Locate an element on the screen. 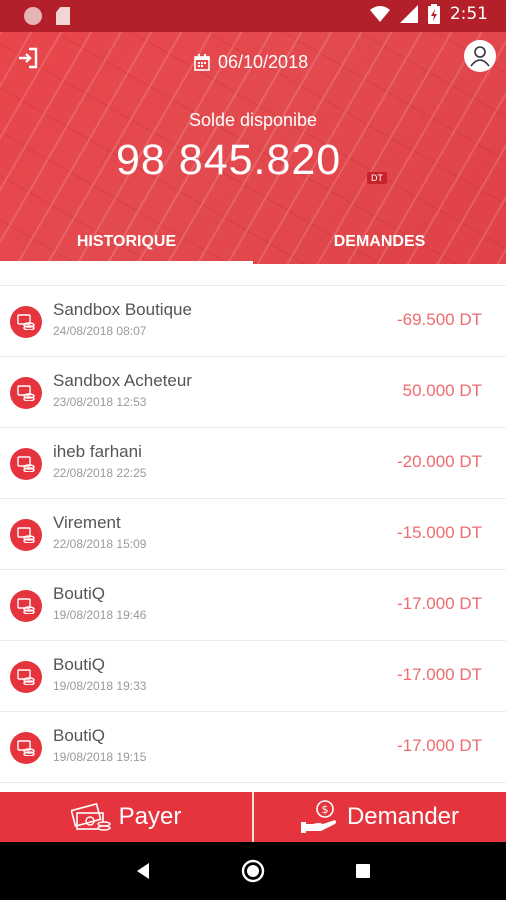  tab-bar: HISTORIQUE DEMANDES is located at coordinates (253, 242).